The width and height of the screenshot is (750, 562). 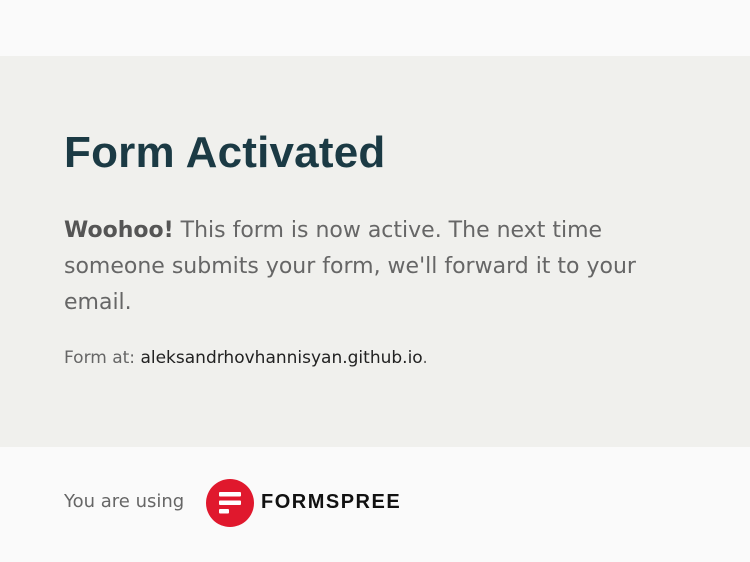 I want to click on top-band, so click(x=375, y=28).